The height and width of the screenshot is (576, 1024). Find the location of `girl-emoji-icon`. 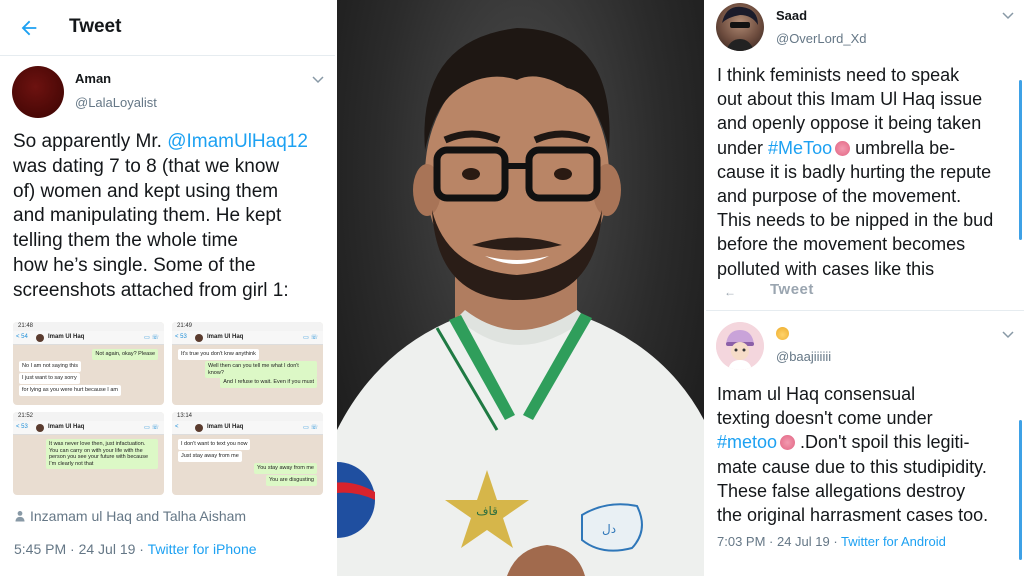

girl-emoji-icon is located at coordinates (782, 333).